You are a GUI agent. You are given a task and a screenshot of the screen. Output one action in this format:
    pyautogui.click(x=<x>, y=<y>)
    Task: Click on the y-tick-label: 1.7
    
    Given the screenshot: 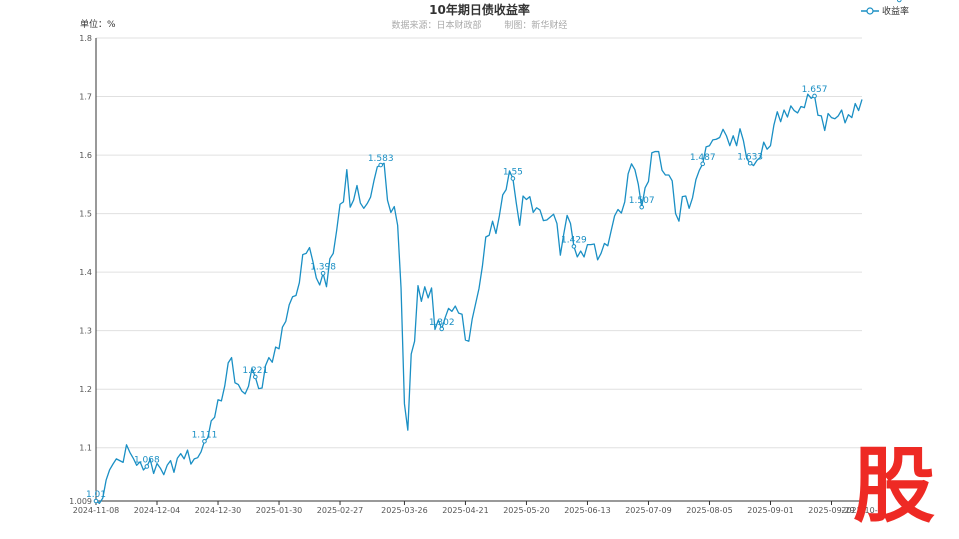 What is the action you would take?
    pyautogui.click(x=85, y=97)
    